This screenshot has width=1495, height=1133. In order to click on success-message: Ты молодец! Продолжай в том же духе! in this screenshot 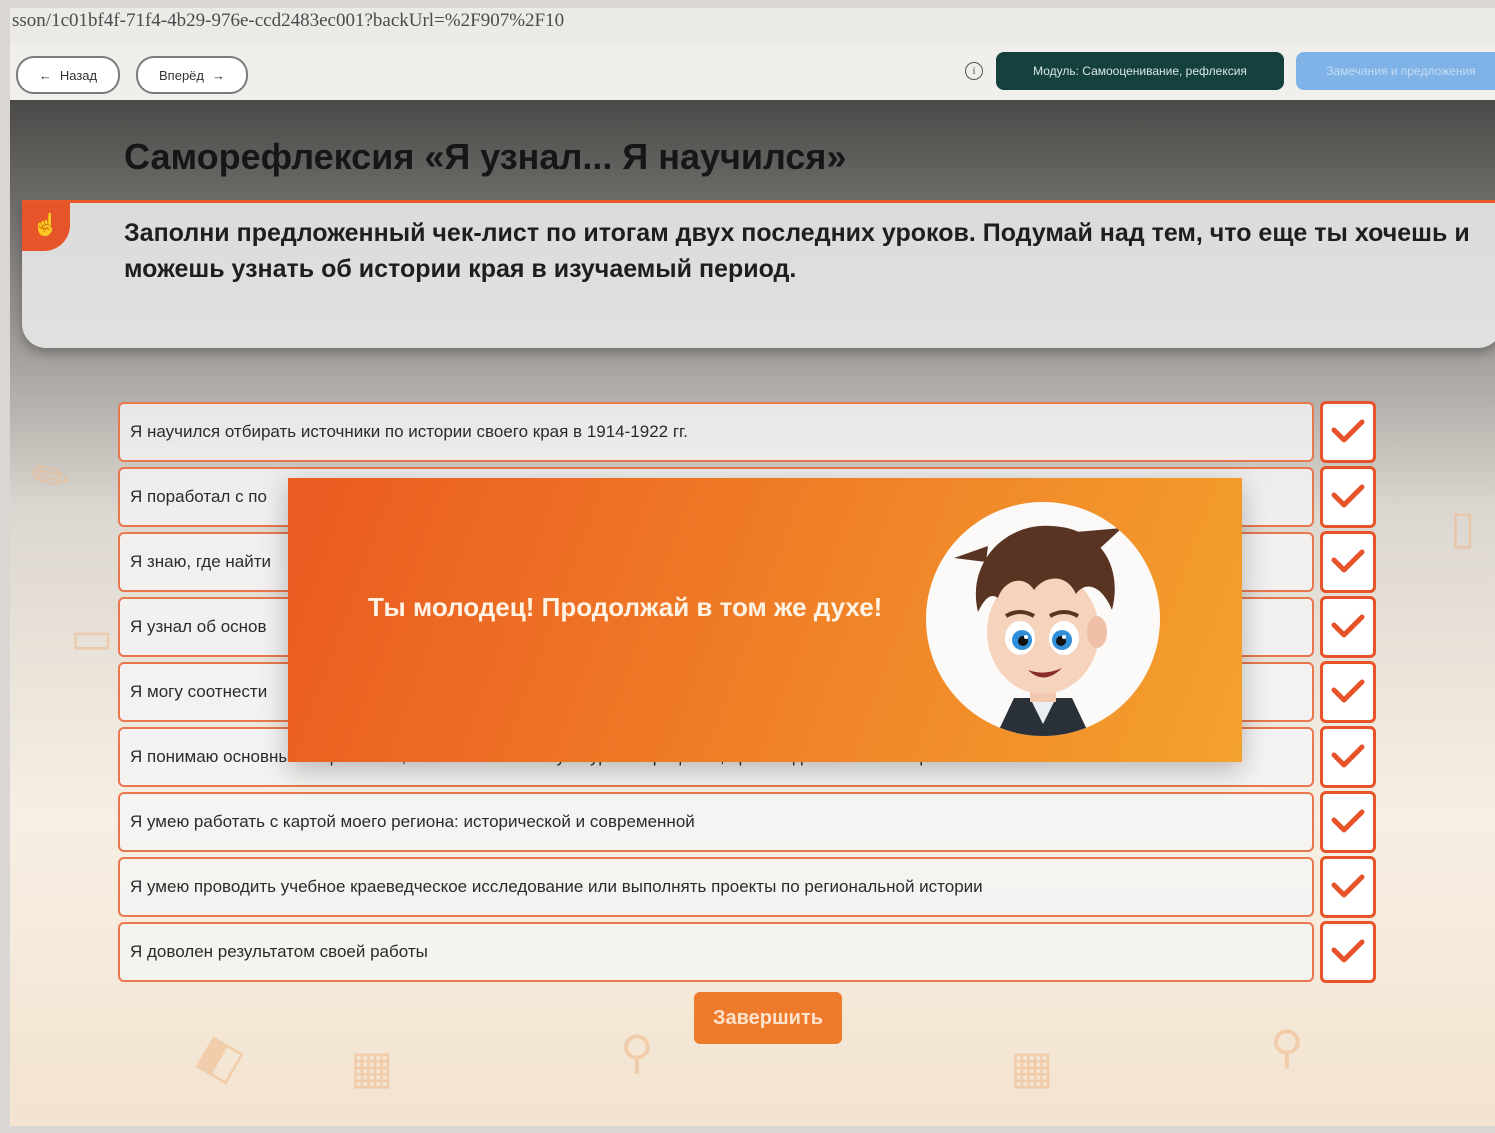, I will do `click(625, 607)`.